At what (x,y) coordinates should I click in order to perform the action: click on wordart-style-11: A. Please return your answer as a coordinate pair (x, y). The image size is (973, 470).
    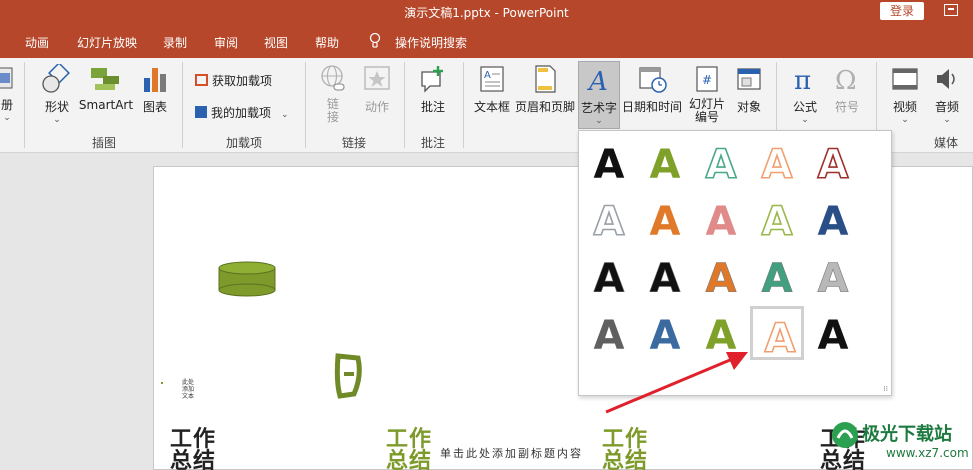
    Looking at the image, I should click on (609, 276).